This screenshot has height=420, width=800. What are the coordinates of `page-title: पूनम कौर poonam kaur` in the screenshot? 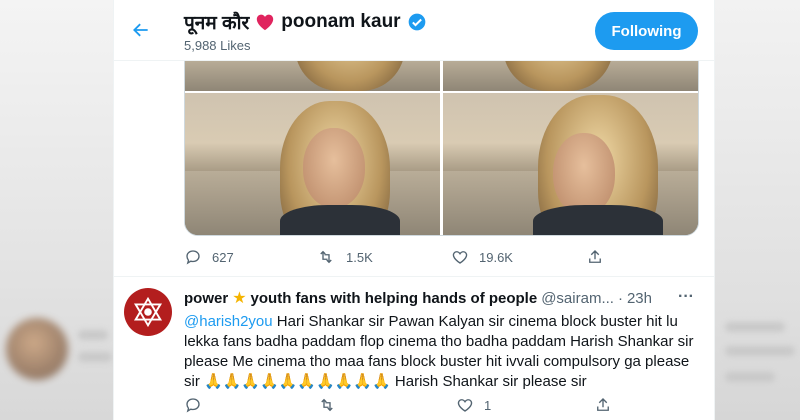 It's located at (305, 22).